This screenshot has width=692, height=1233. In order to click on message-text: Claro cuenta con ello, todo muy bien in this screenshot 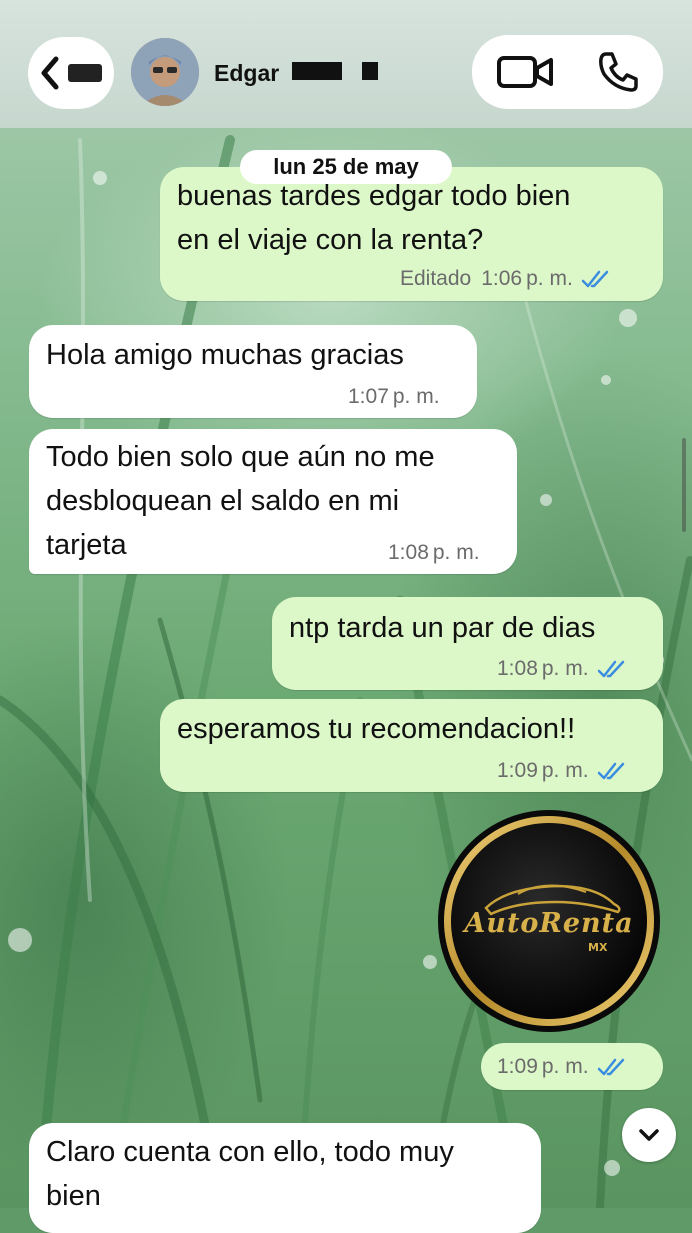, I will do `click(250, 1174)`.